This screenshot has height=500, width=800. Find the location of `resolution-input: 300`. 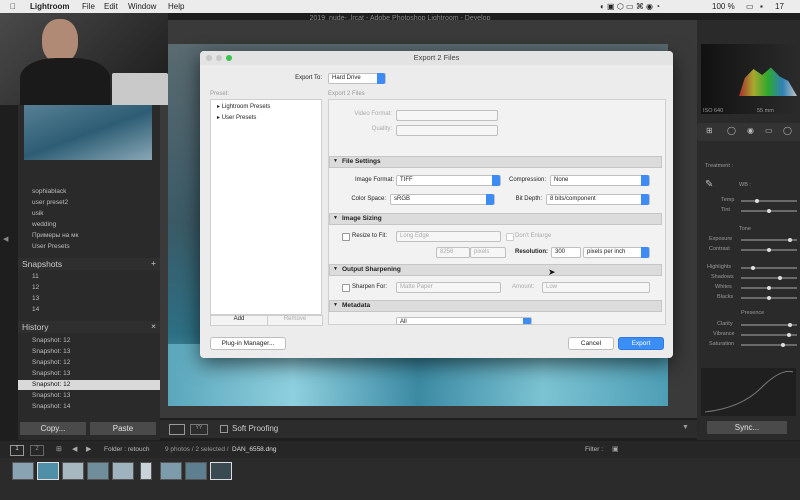

resolution-input: 300 is located at coordinates (566, 252).